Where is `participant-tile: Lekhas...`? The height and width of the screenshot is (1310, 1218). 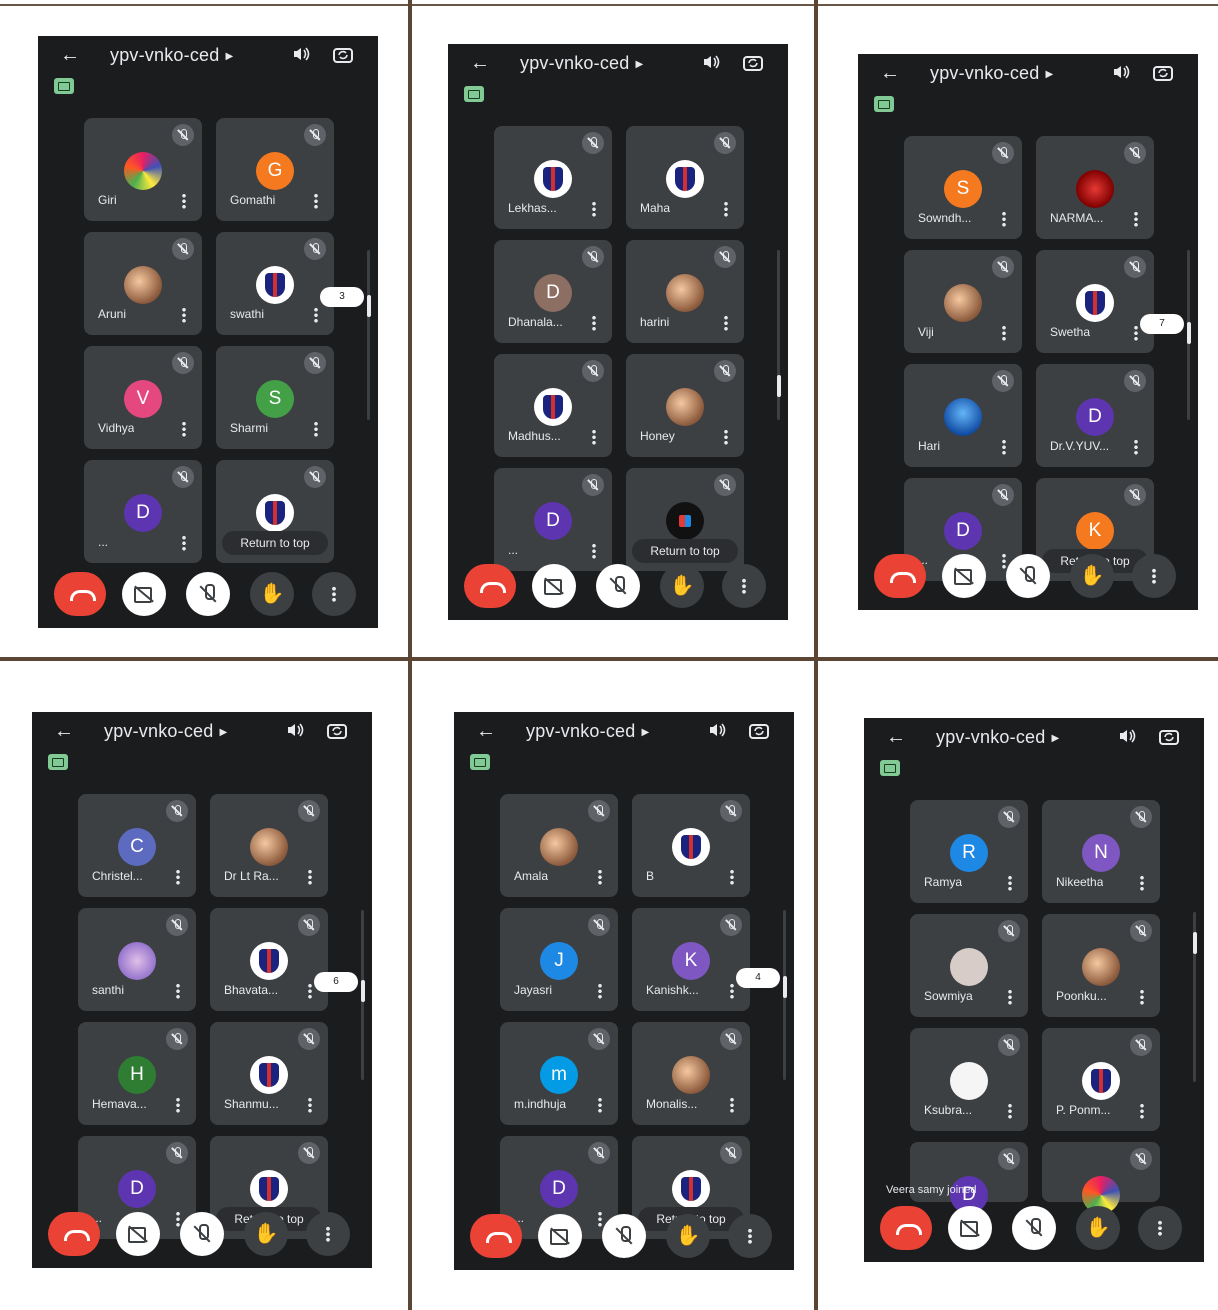
participant-tile: Lekhas... is located at coordinates (553, 177).